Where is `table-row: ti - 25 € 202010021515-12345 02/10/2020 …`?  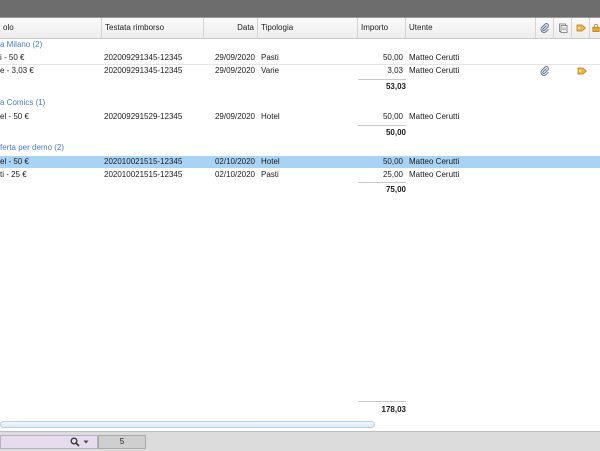 table-row: ti - 25 € 202010021515-12345 02/10/2020 … is located at coordinates (300, 175).